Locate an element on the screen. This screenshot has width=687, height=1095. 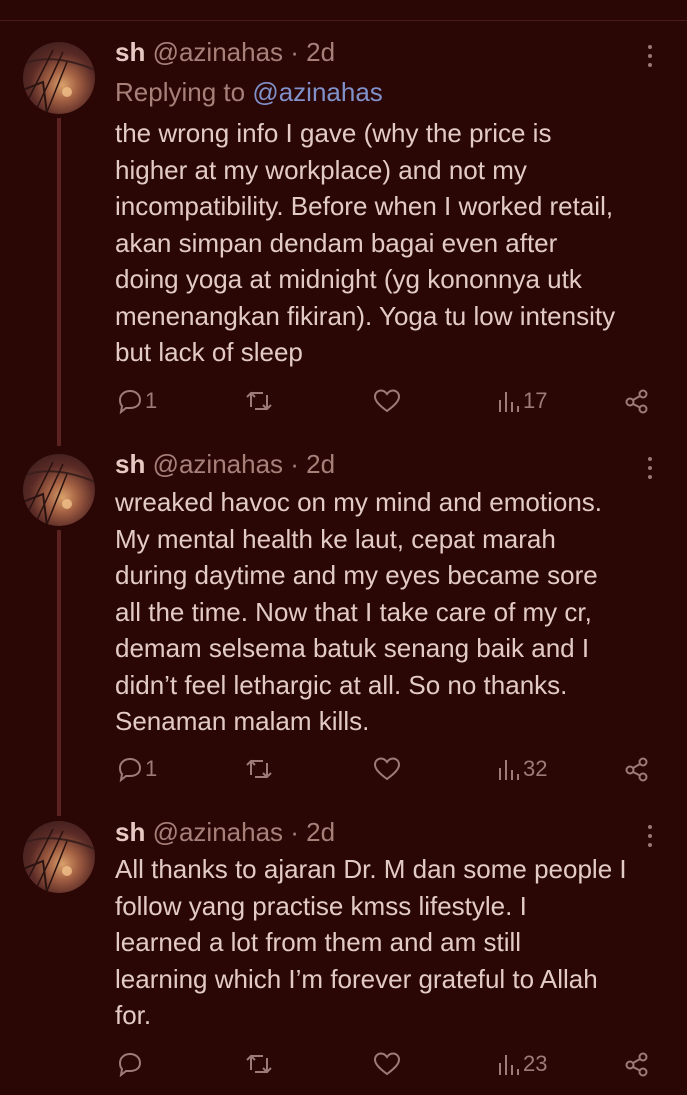
tweet-line: My mental health ke laut, cepat marah is located at coordinates (335, 538).